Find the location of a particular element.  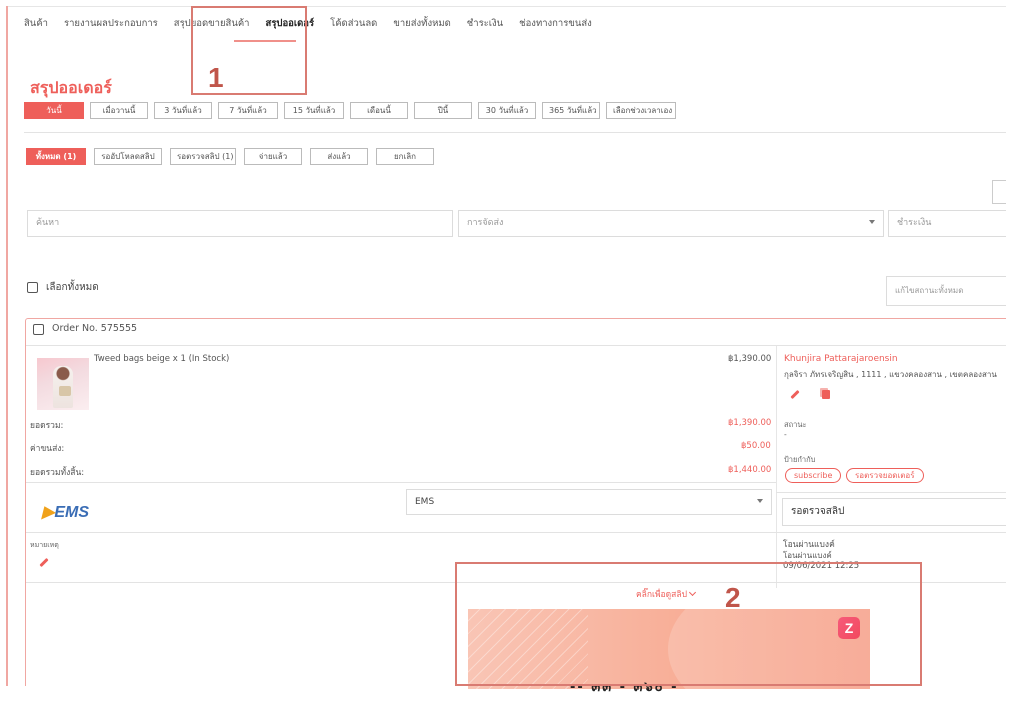

date-filter-7days: 7 วันที่แล้ว is located at coordinates (248, 110).